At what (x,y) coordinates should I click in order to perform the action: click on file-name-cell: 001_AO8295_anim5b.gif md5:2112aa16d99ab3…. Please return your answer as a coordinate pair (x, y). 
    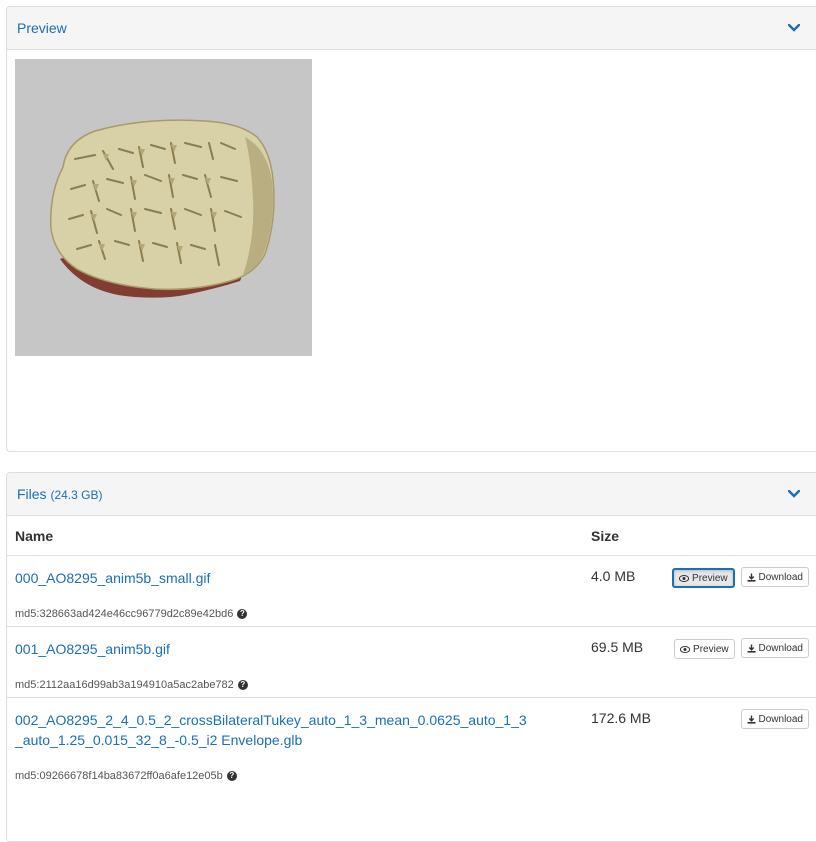
    Looking at the image, I should click on (295, 662).